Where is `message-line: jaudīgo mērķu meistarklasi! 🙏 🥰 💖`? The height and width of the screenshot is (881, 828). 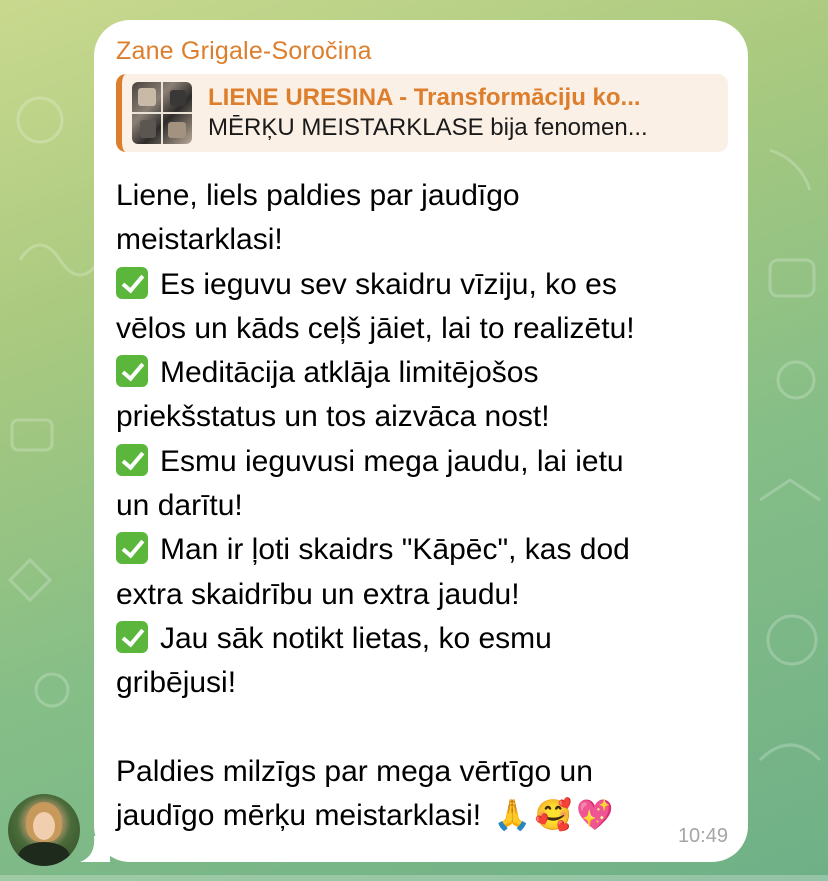
message-line: jaudīgo mērķu meistarklasi! 🙏 🥰 💖 is located at coordinates (422, 816).